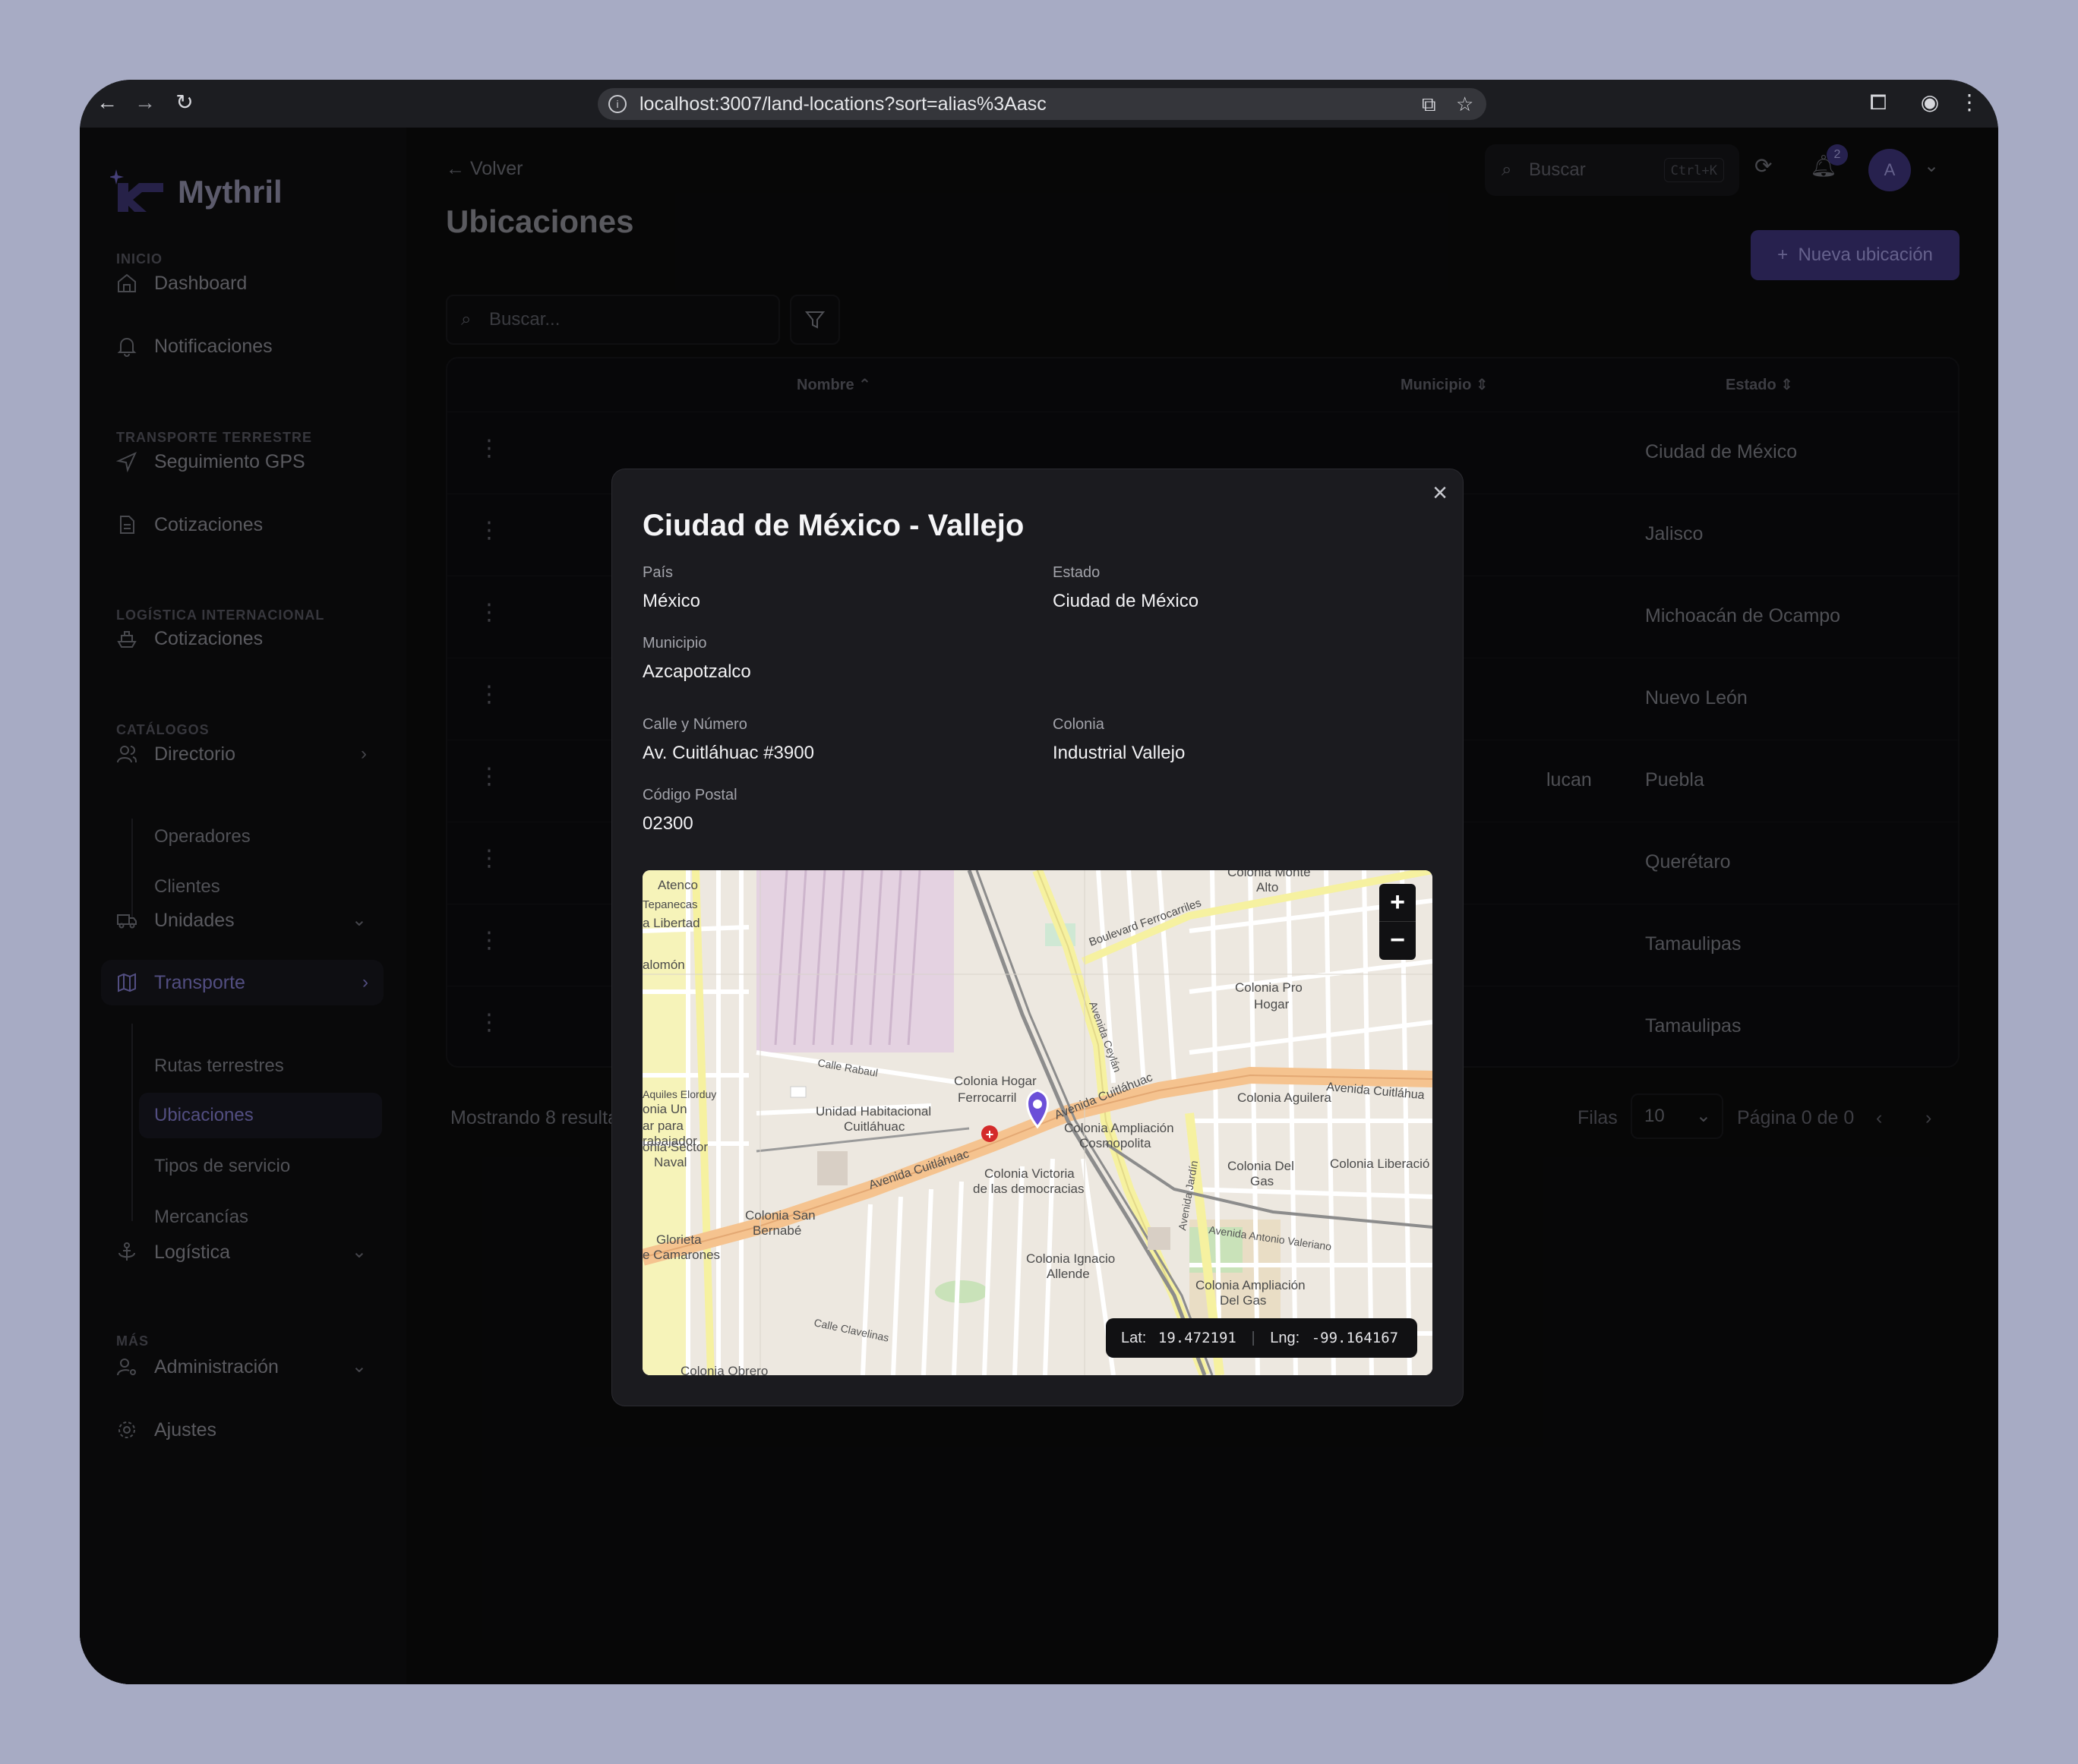  Describe the element at coordinates (672, 601) in the screenshot. I see `pais-value: México` at that location.